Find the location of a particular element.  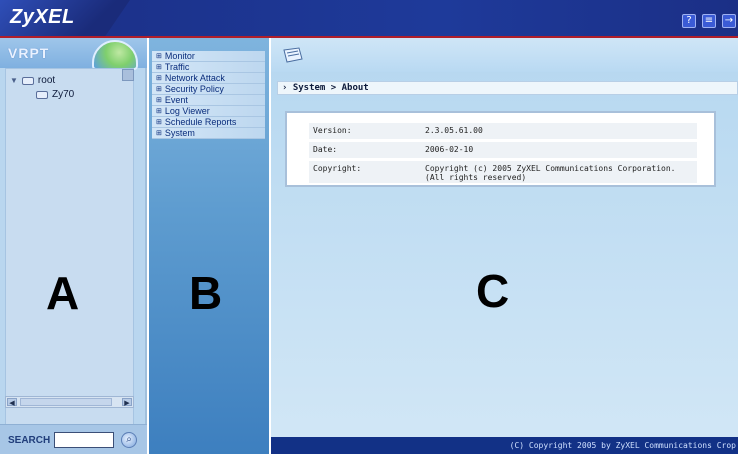

breadcrumb-text: System > About is located at coordinates (330, 88).